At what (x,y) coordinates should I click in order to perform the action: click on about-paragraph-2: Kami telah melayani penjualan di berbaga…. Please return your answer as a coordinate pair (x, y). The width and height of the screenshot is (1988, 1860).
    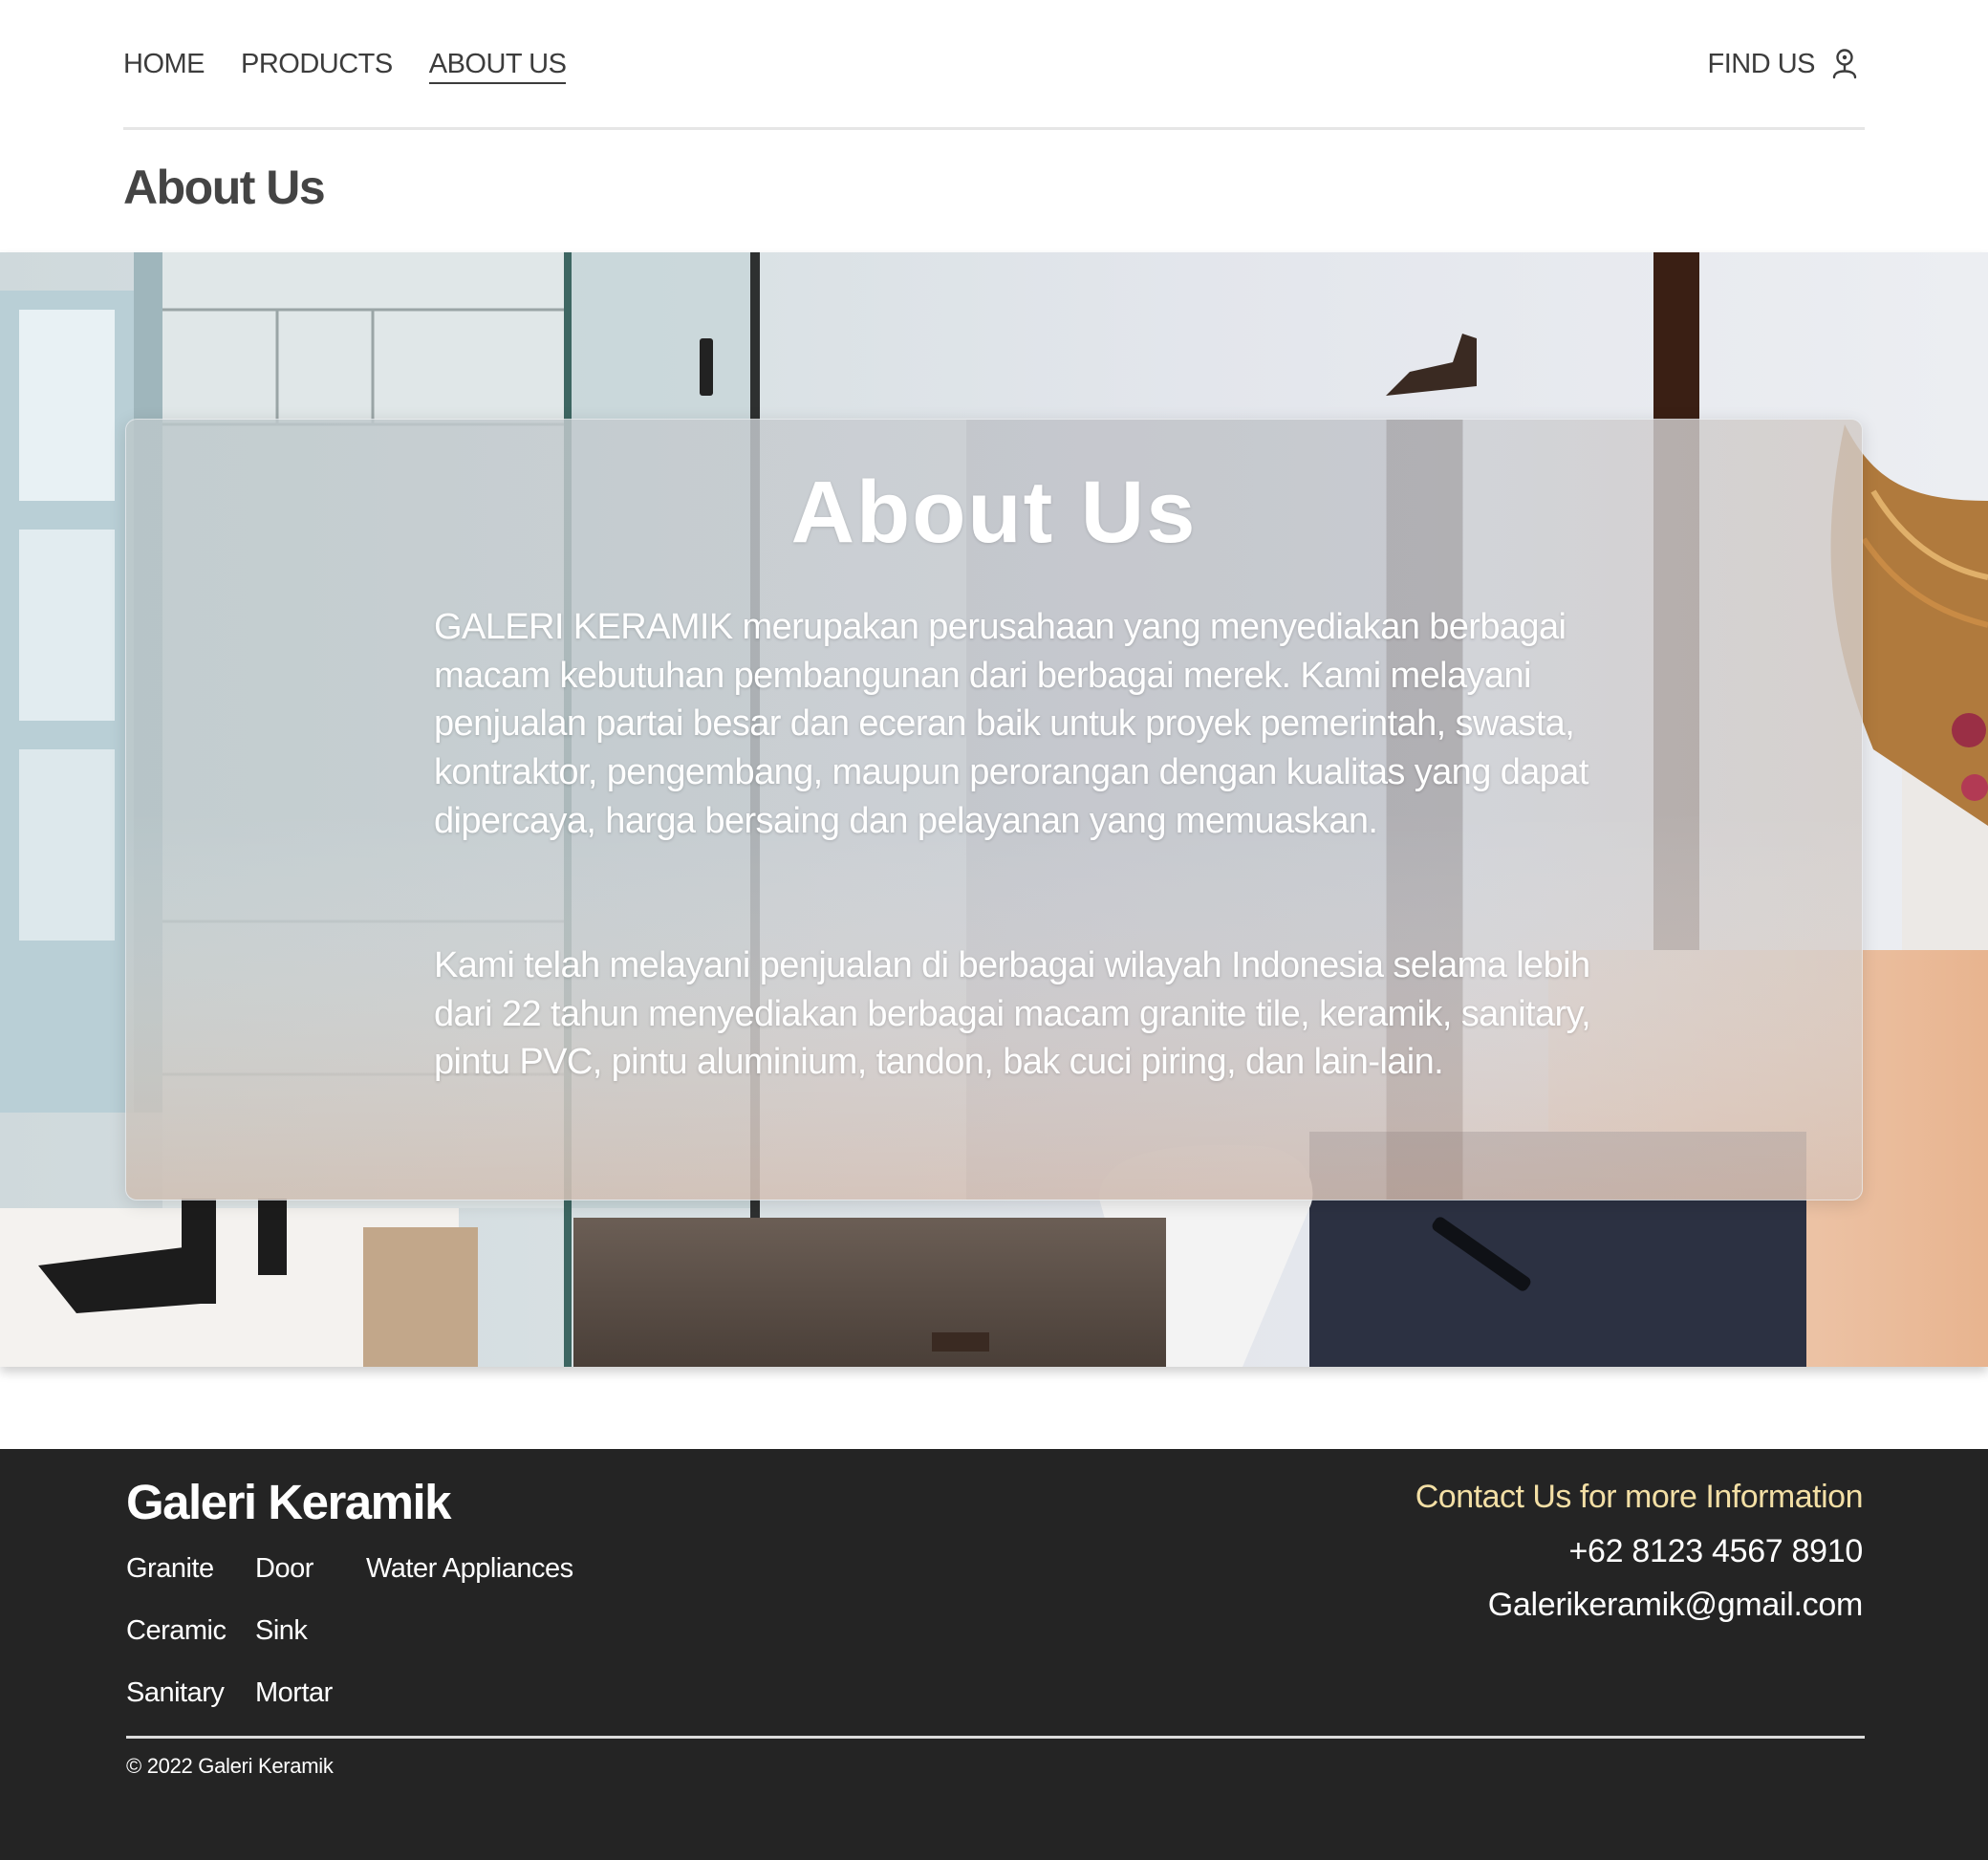
    Looking at the image, I should click on (1012, 1014).